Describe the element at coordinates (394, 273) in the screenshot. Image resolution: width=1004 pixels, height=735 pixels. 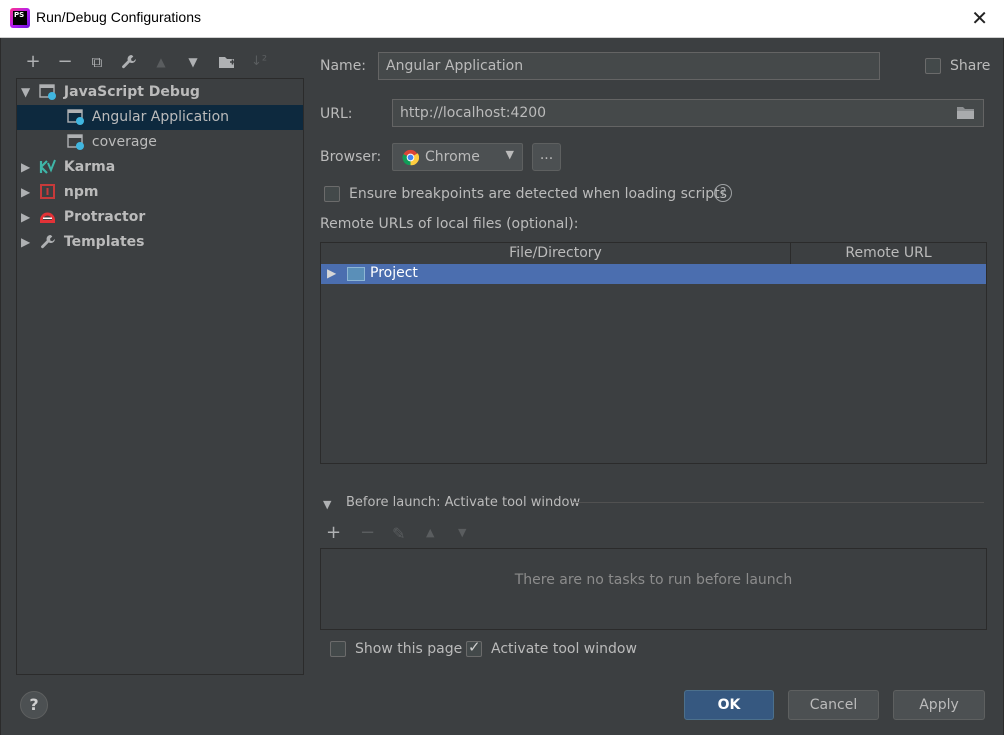
I see `project-label: Project` at that location.